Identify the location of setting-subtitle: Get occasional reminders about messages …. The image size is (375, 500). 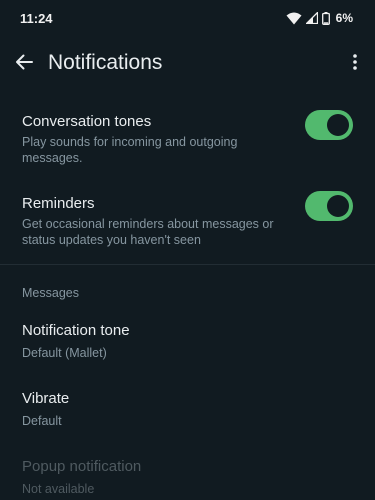
(148, 232).